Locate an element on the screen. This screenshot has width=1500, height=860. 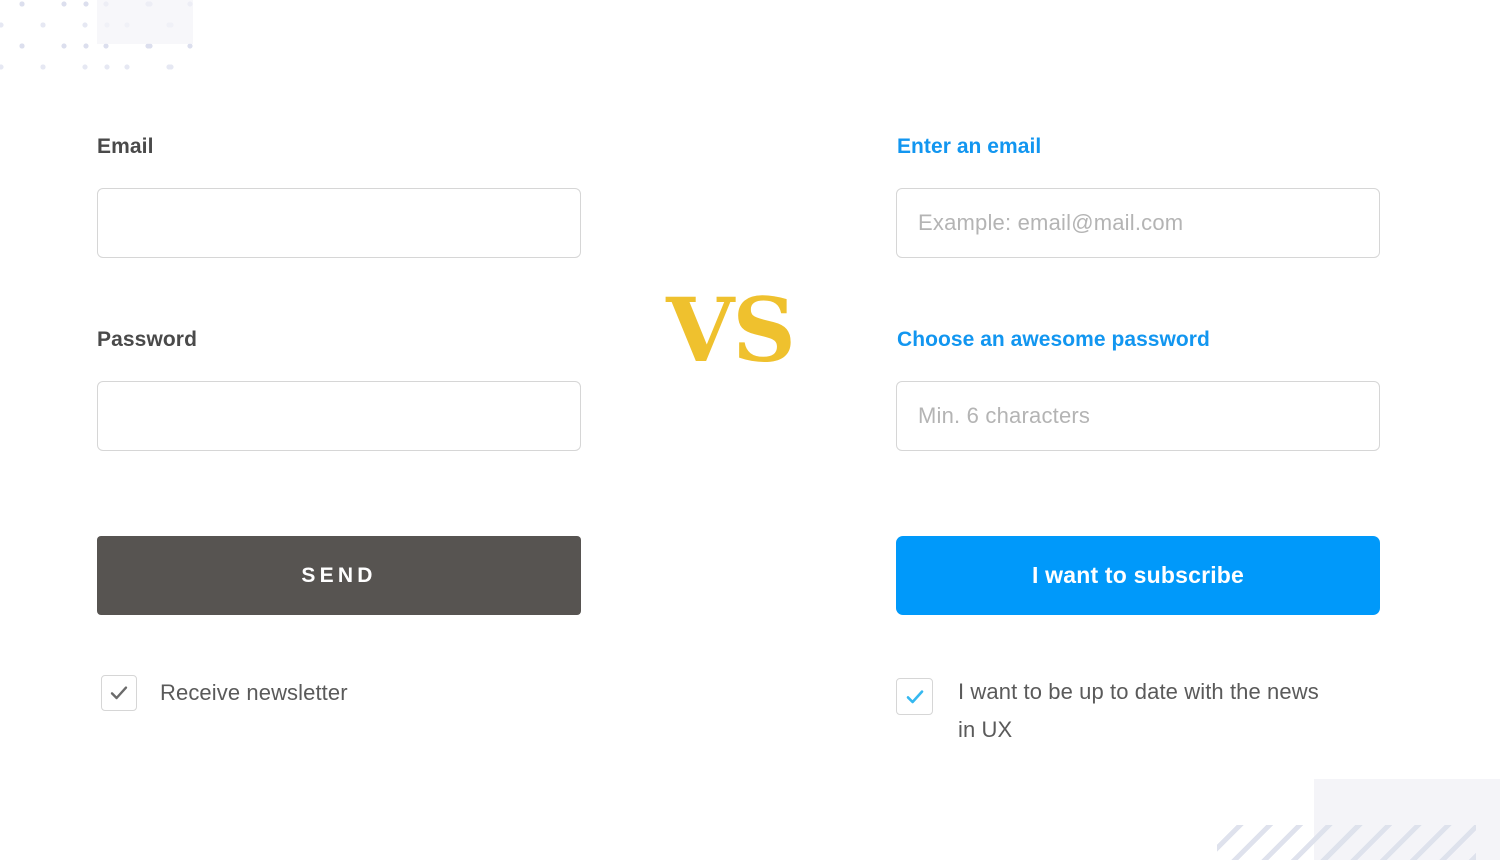
subscribe-button: I want to subscribe is located at coordinates (1138, 575).